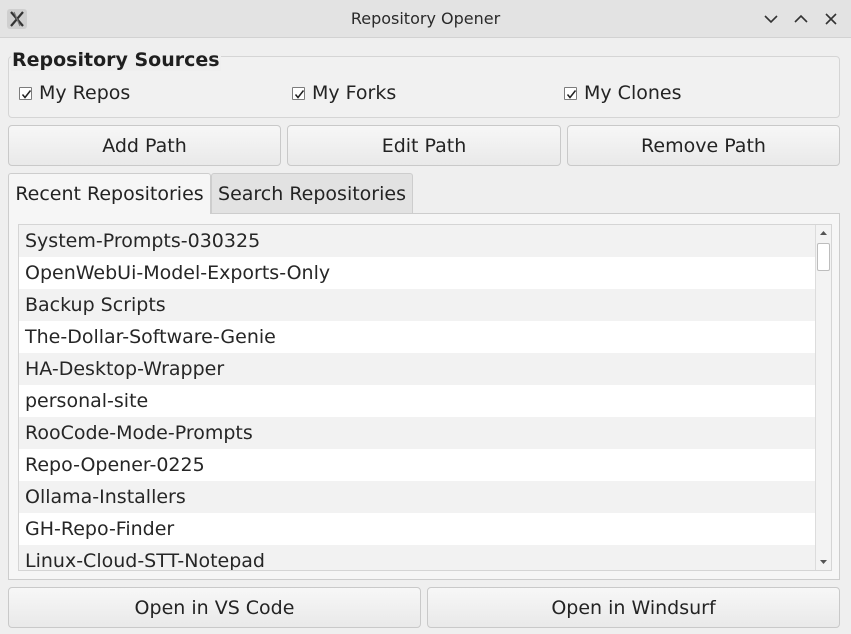  What do you see at coordinates (417, 273) in the screenshot?
I see `list-item: OpenWebUi-Model-Exports-Only` at bounding box center [417, 273].